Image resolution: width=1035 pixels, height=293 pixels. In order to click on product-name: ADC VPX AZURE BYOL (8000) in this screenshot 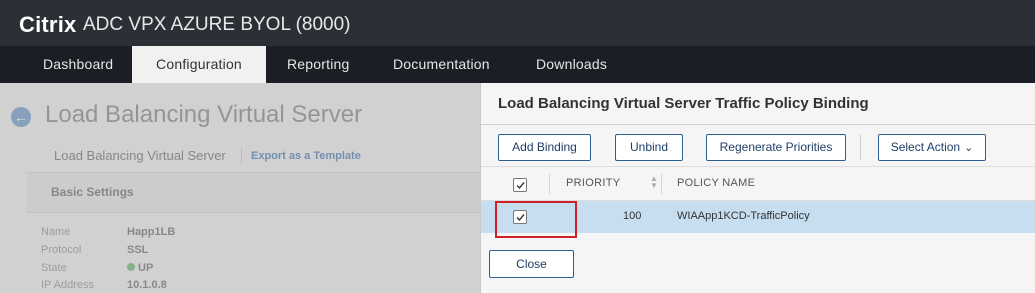, I will do `click(217, 24)`.